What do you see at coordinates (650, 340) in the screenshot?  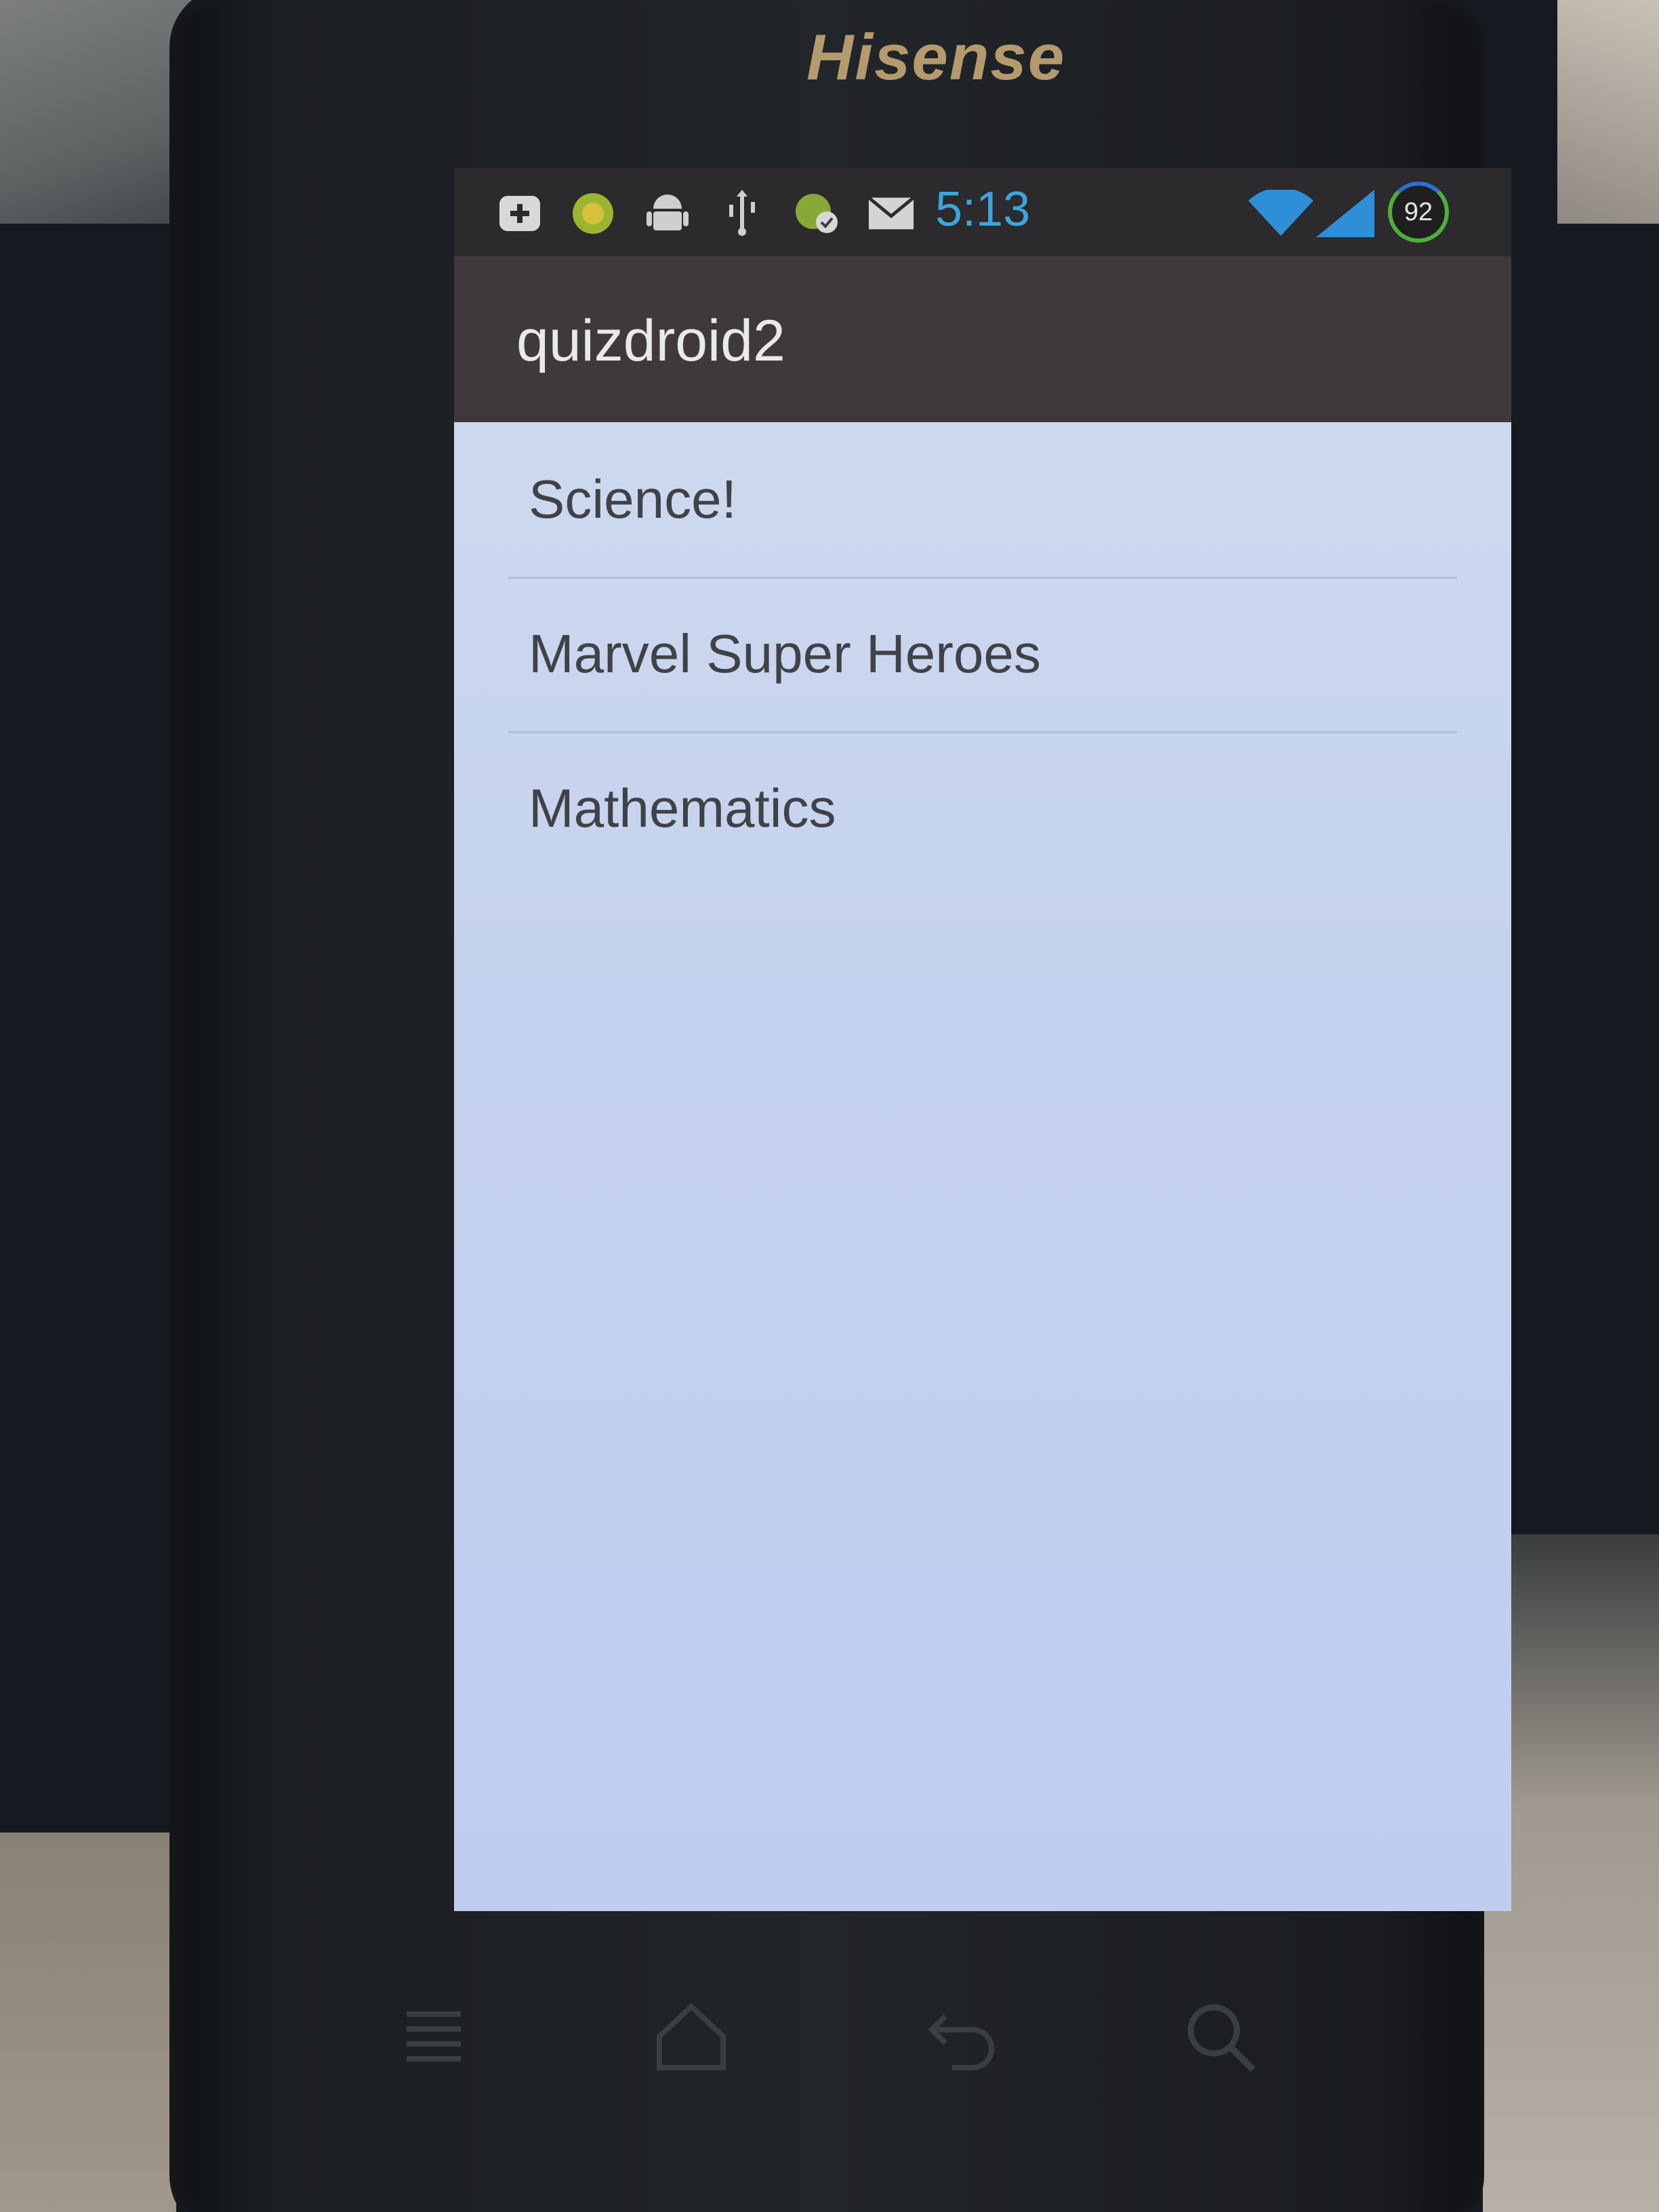 I see `app-title: quizdroid2` at bounding box center [650, 340].